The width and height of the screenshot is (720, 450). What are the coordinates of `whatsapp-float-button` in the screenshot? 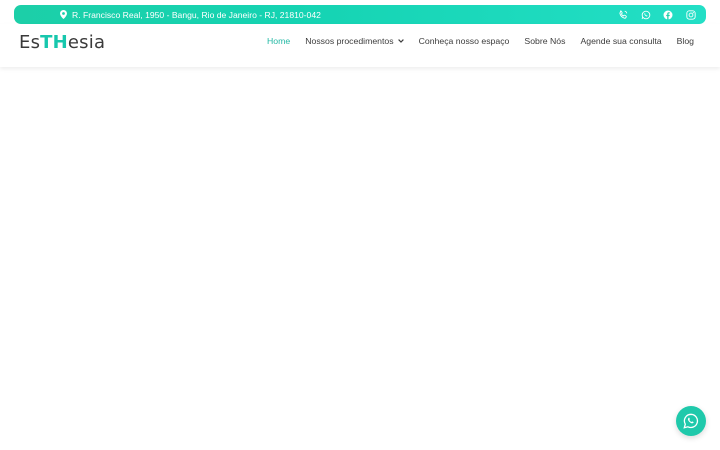 It's located at (691, 421).